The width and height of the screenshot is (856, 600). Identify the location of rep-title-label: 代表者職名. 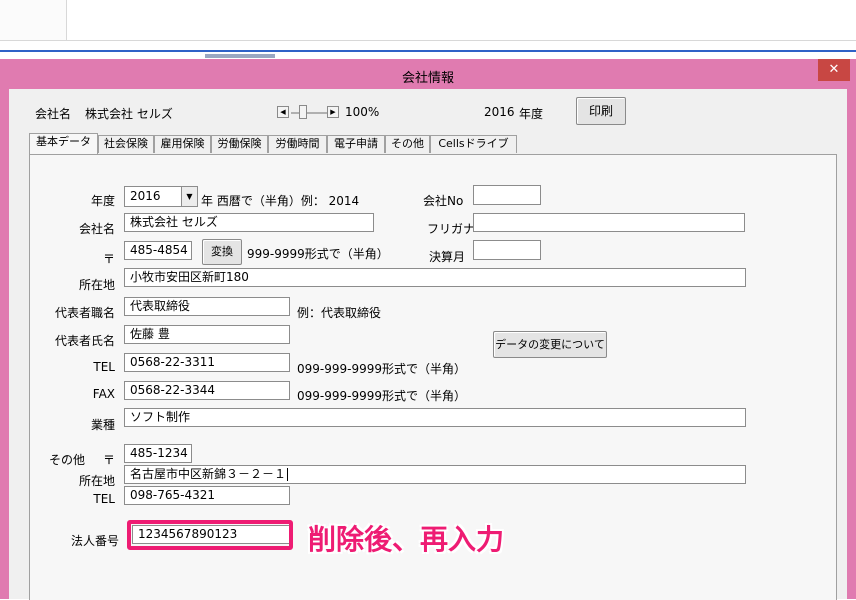
(84, 313).